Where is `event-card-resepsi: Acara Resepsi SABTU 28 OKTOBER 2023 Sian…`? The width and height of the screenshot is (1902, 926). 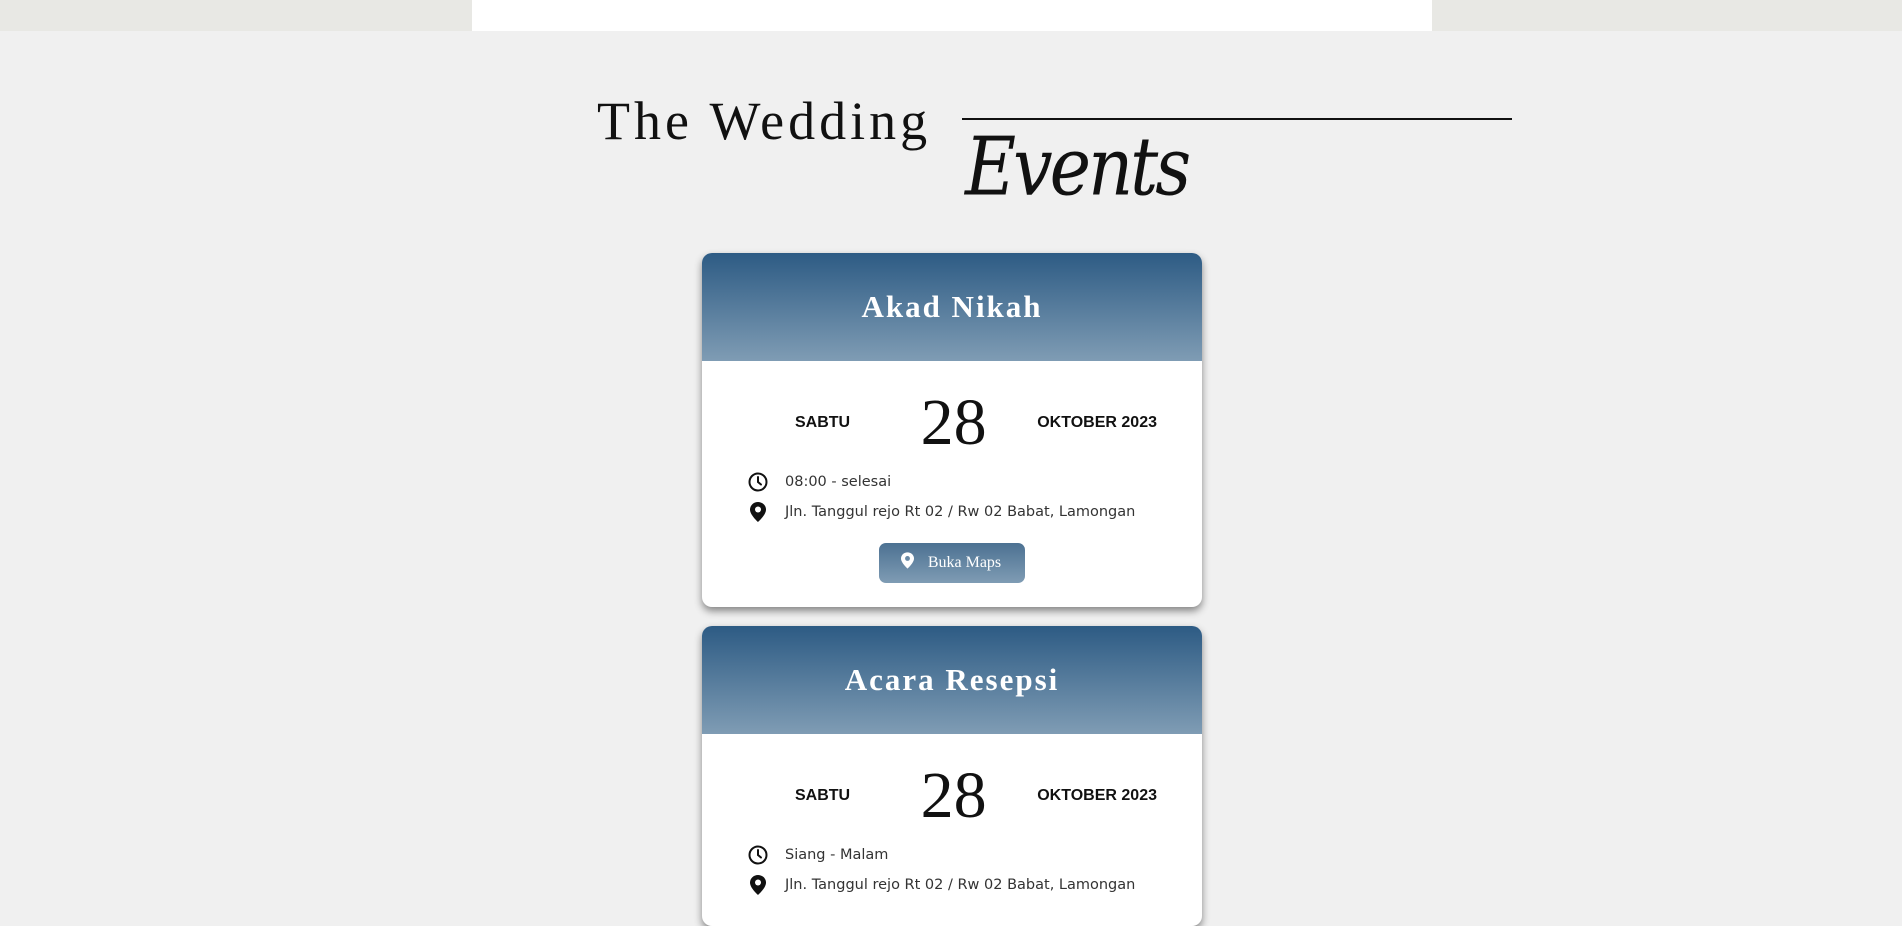
event-card-resepsi: Acara Resepsi SABTU 28 OKTOBER 2023 Sian… is located at coordinates (952, 776).